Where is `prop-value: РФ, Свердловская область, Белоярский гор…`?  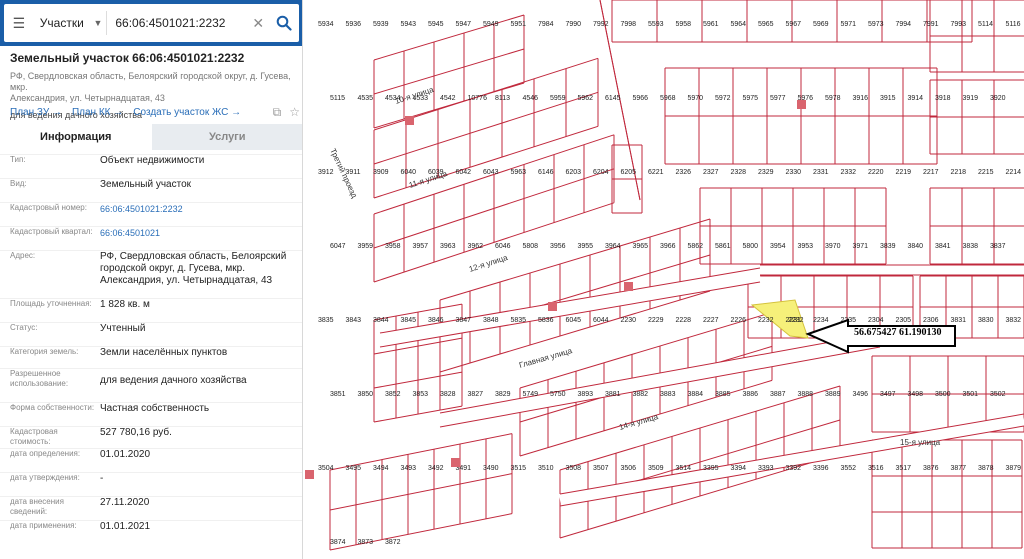
prop-value: РФ, Свердловская область, Белоярский гор… is located at coordinates (197, 269).